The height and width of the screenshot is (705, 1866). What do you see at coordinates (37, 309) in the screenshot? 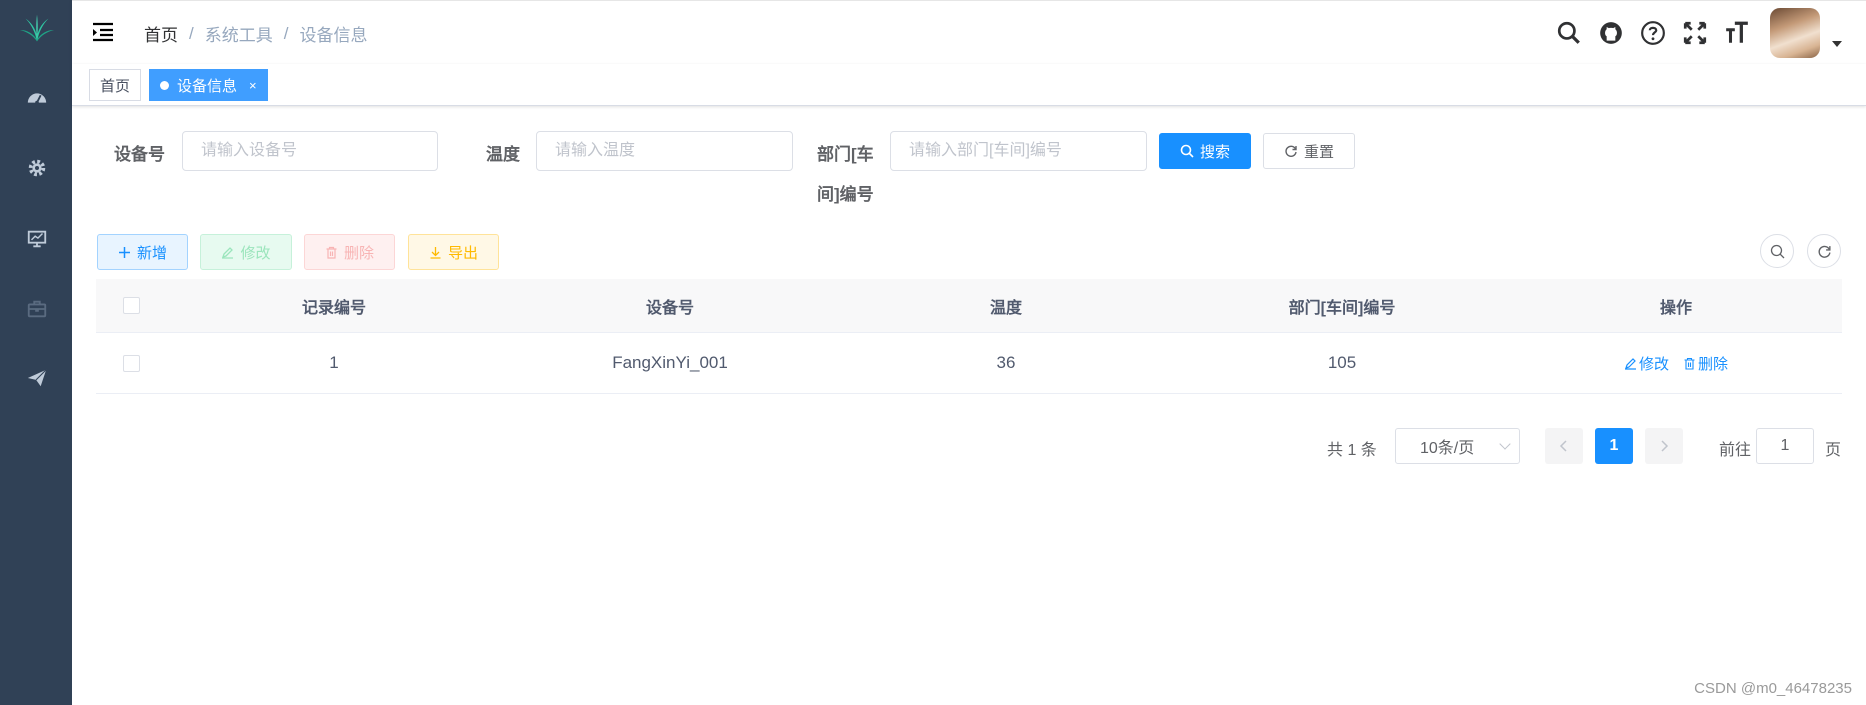
I see `toolbox-icon` at bounding box center [37, 309].